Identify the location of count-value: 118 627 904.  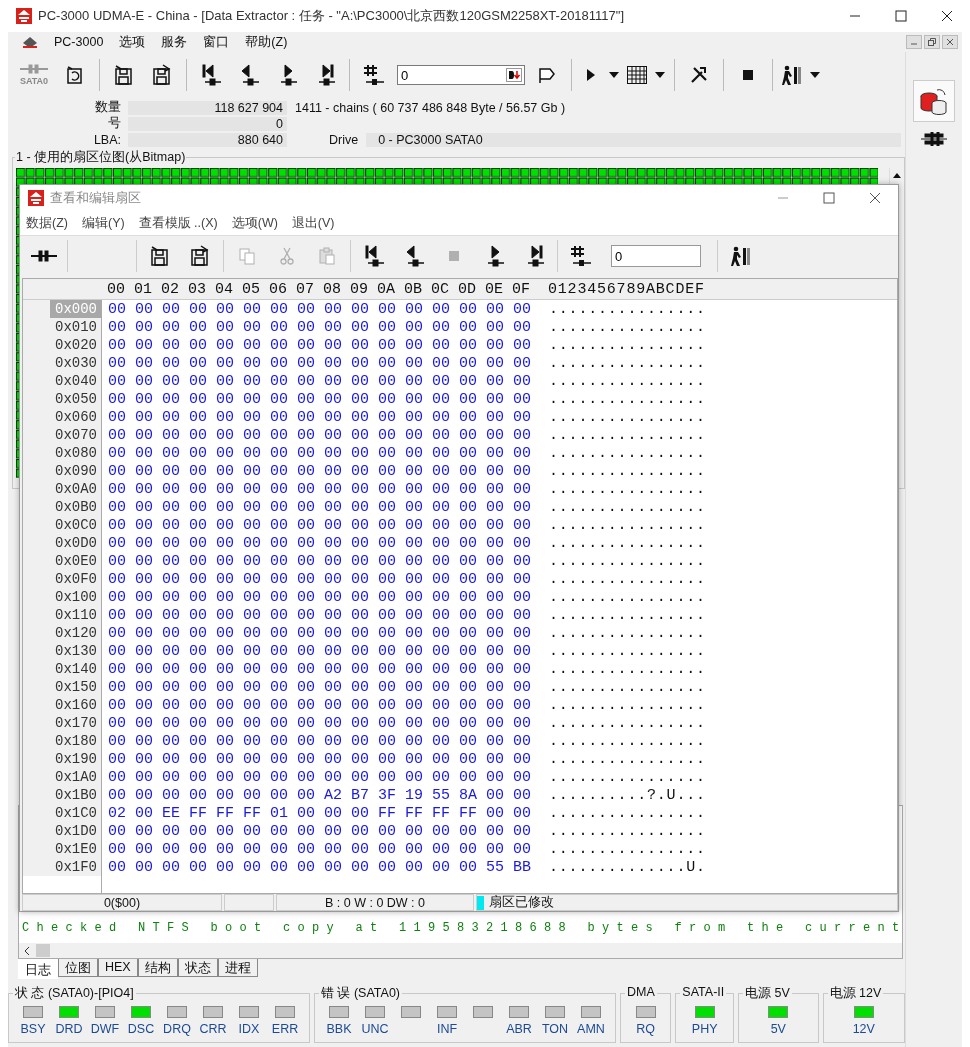
(207, 107).